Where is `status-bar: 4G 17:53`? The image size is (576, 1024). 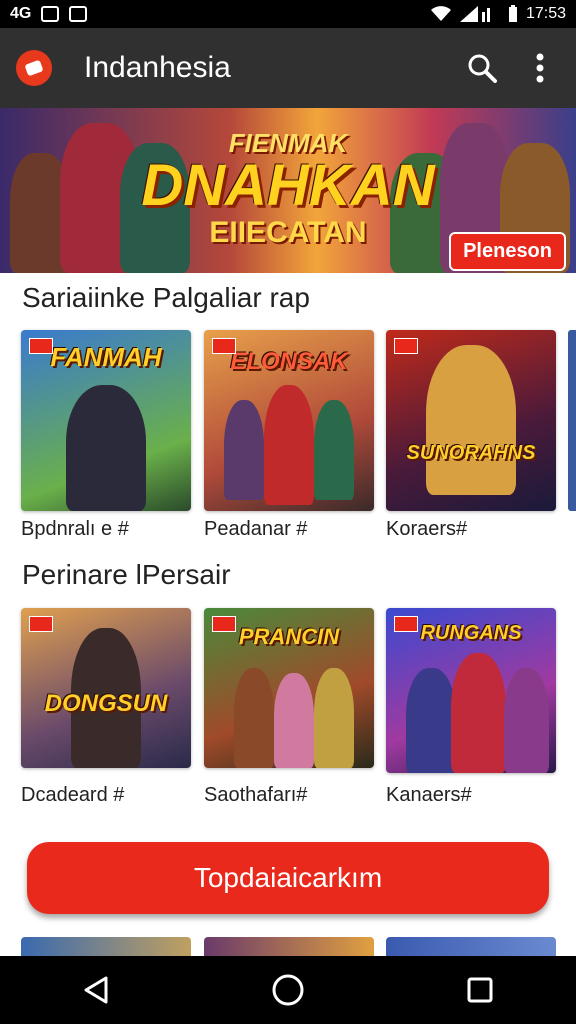 status-bar: 4G 17:53 is located at coordinates (288, 14).